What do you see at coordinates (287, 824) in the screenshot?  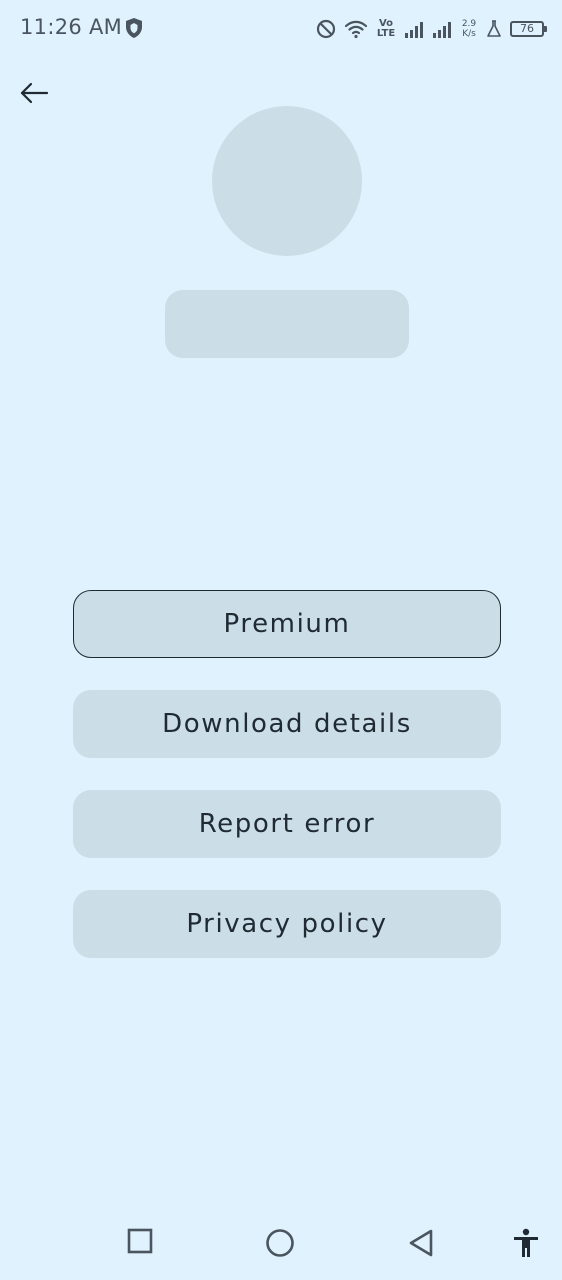 I see `report-error-button: Report error` at bounding box center [287, 824].